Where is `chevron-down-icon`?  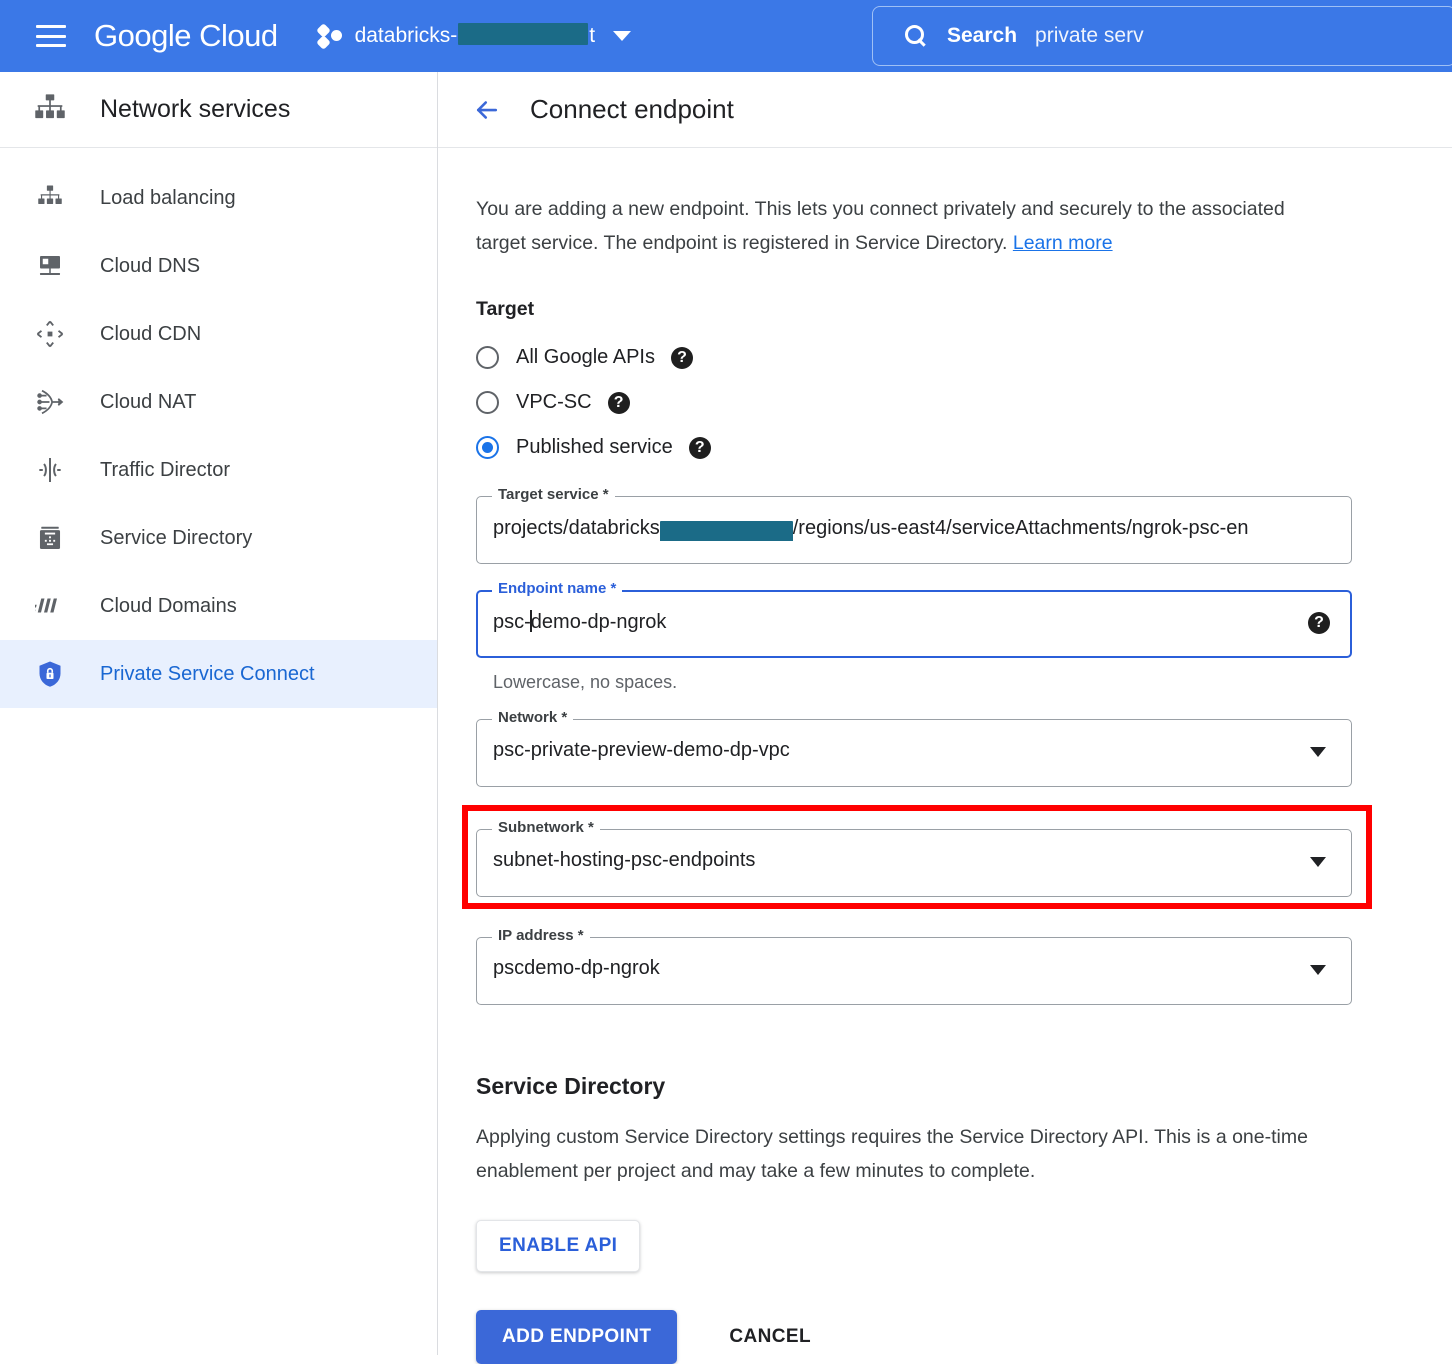 chevron-down-icon is located at coordinates (622, 36).